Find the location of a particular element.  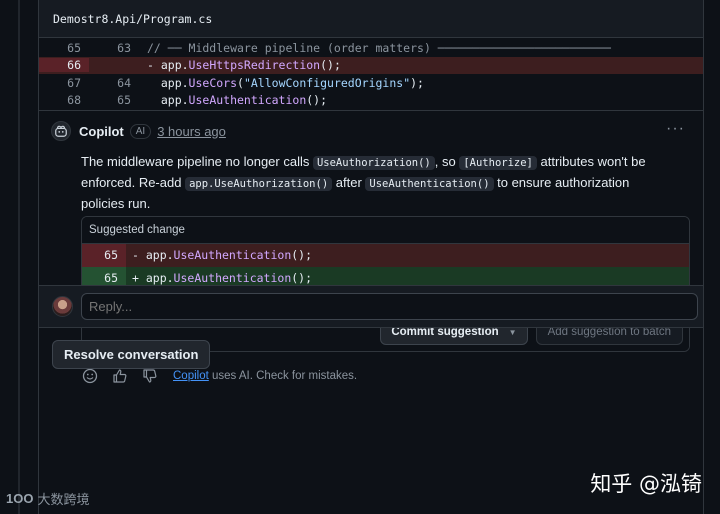

new-line-number: 64 is located at coordinates (114, 83).